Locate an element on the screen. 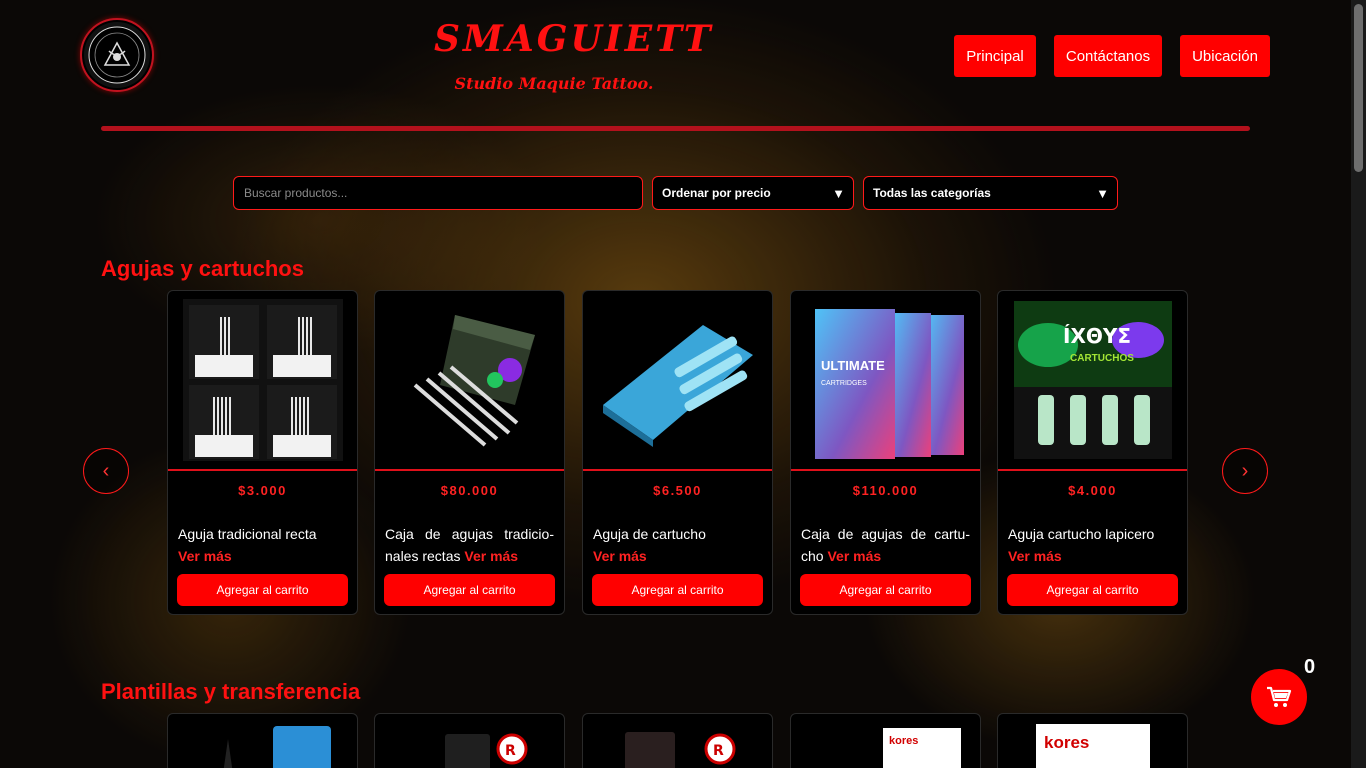 The image size is (1366, 768). cartridge-image is located at coordinates (677, 380).